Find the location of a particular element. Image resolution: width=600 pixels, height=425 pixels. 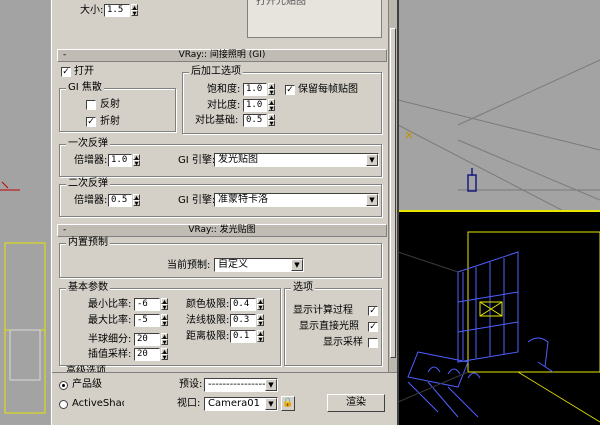

primary-multiplier-spinner: 1.0 ▲ ▼ is located at coordinates (124, 160).